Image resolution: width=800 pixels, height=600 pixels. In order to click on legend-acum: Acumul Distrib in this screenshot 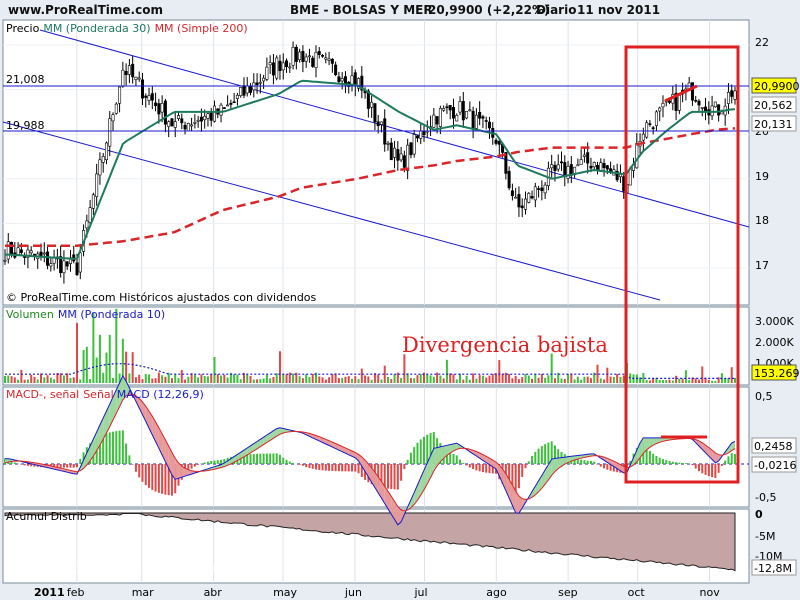, I will do `click(46, 516)`.